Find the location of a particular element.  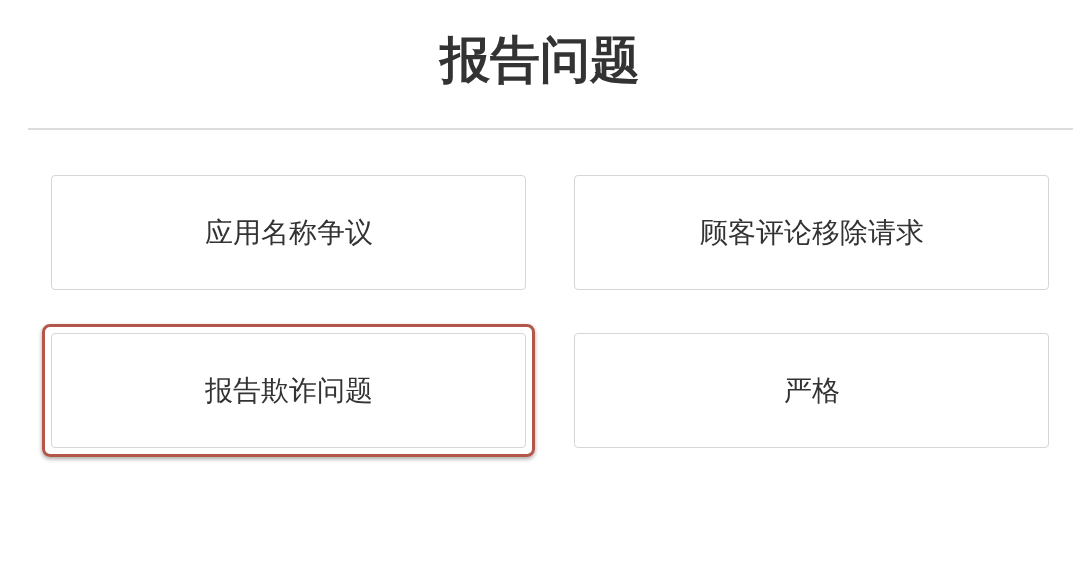

option-button: 顾客评论移除请求 is located at coordinates (811, 232).